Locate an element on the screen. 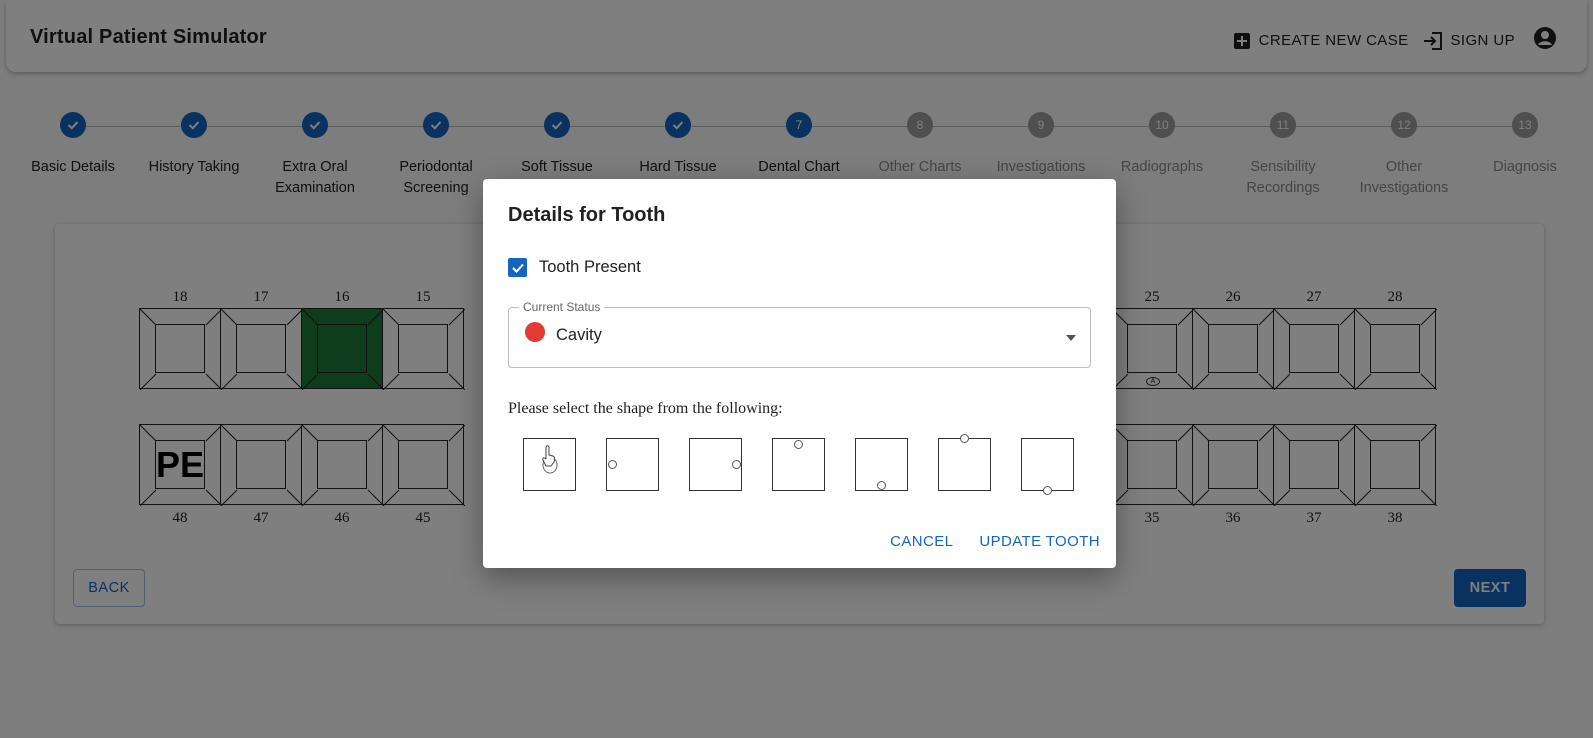 This screenshot has height=738, width=1593. cavity-mark-bottom is located at coordinates (881, 485).